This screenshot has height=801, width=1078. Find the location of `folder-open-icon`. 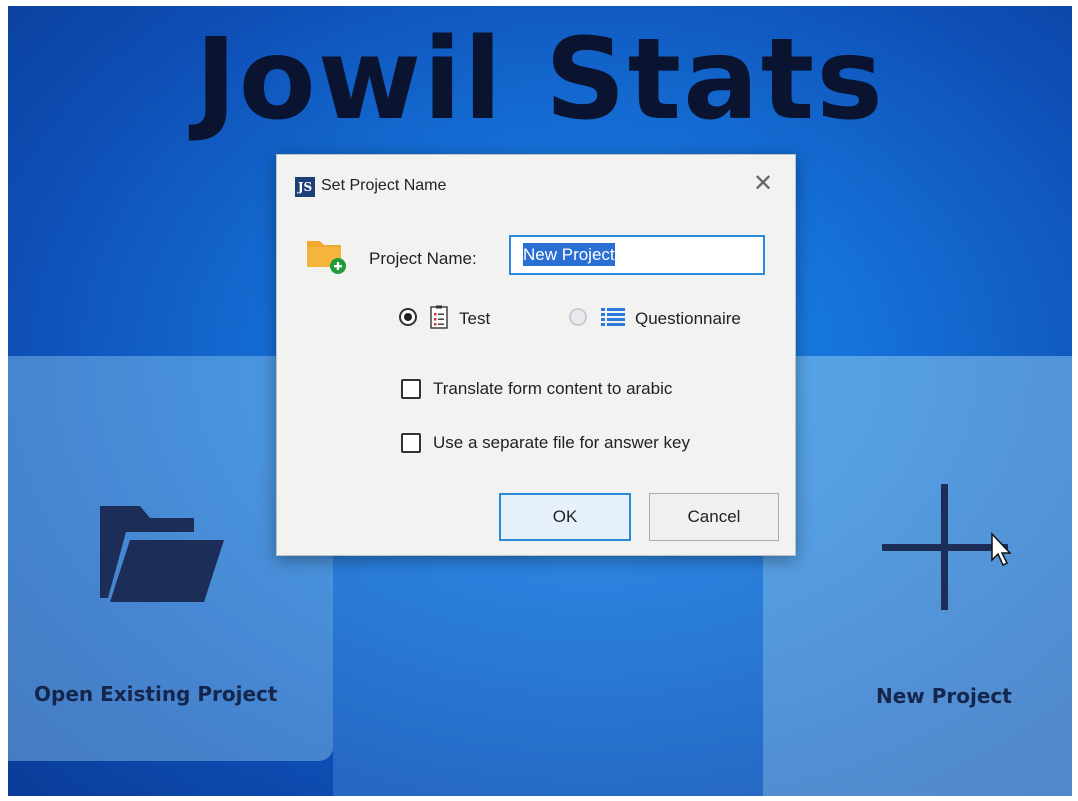

folder-open-icon is located at coordinates (162, 554).